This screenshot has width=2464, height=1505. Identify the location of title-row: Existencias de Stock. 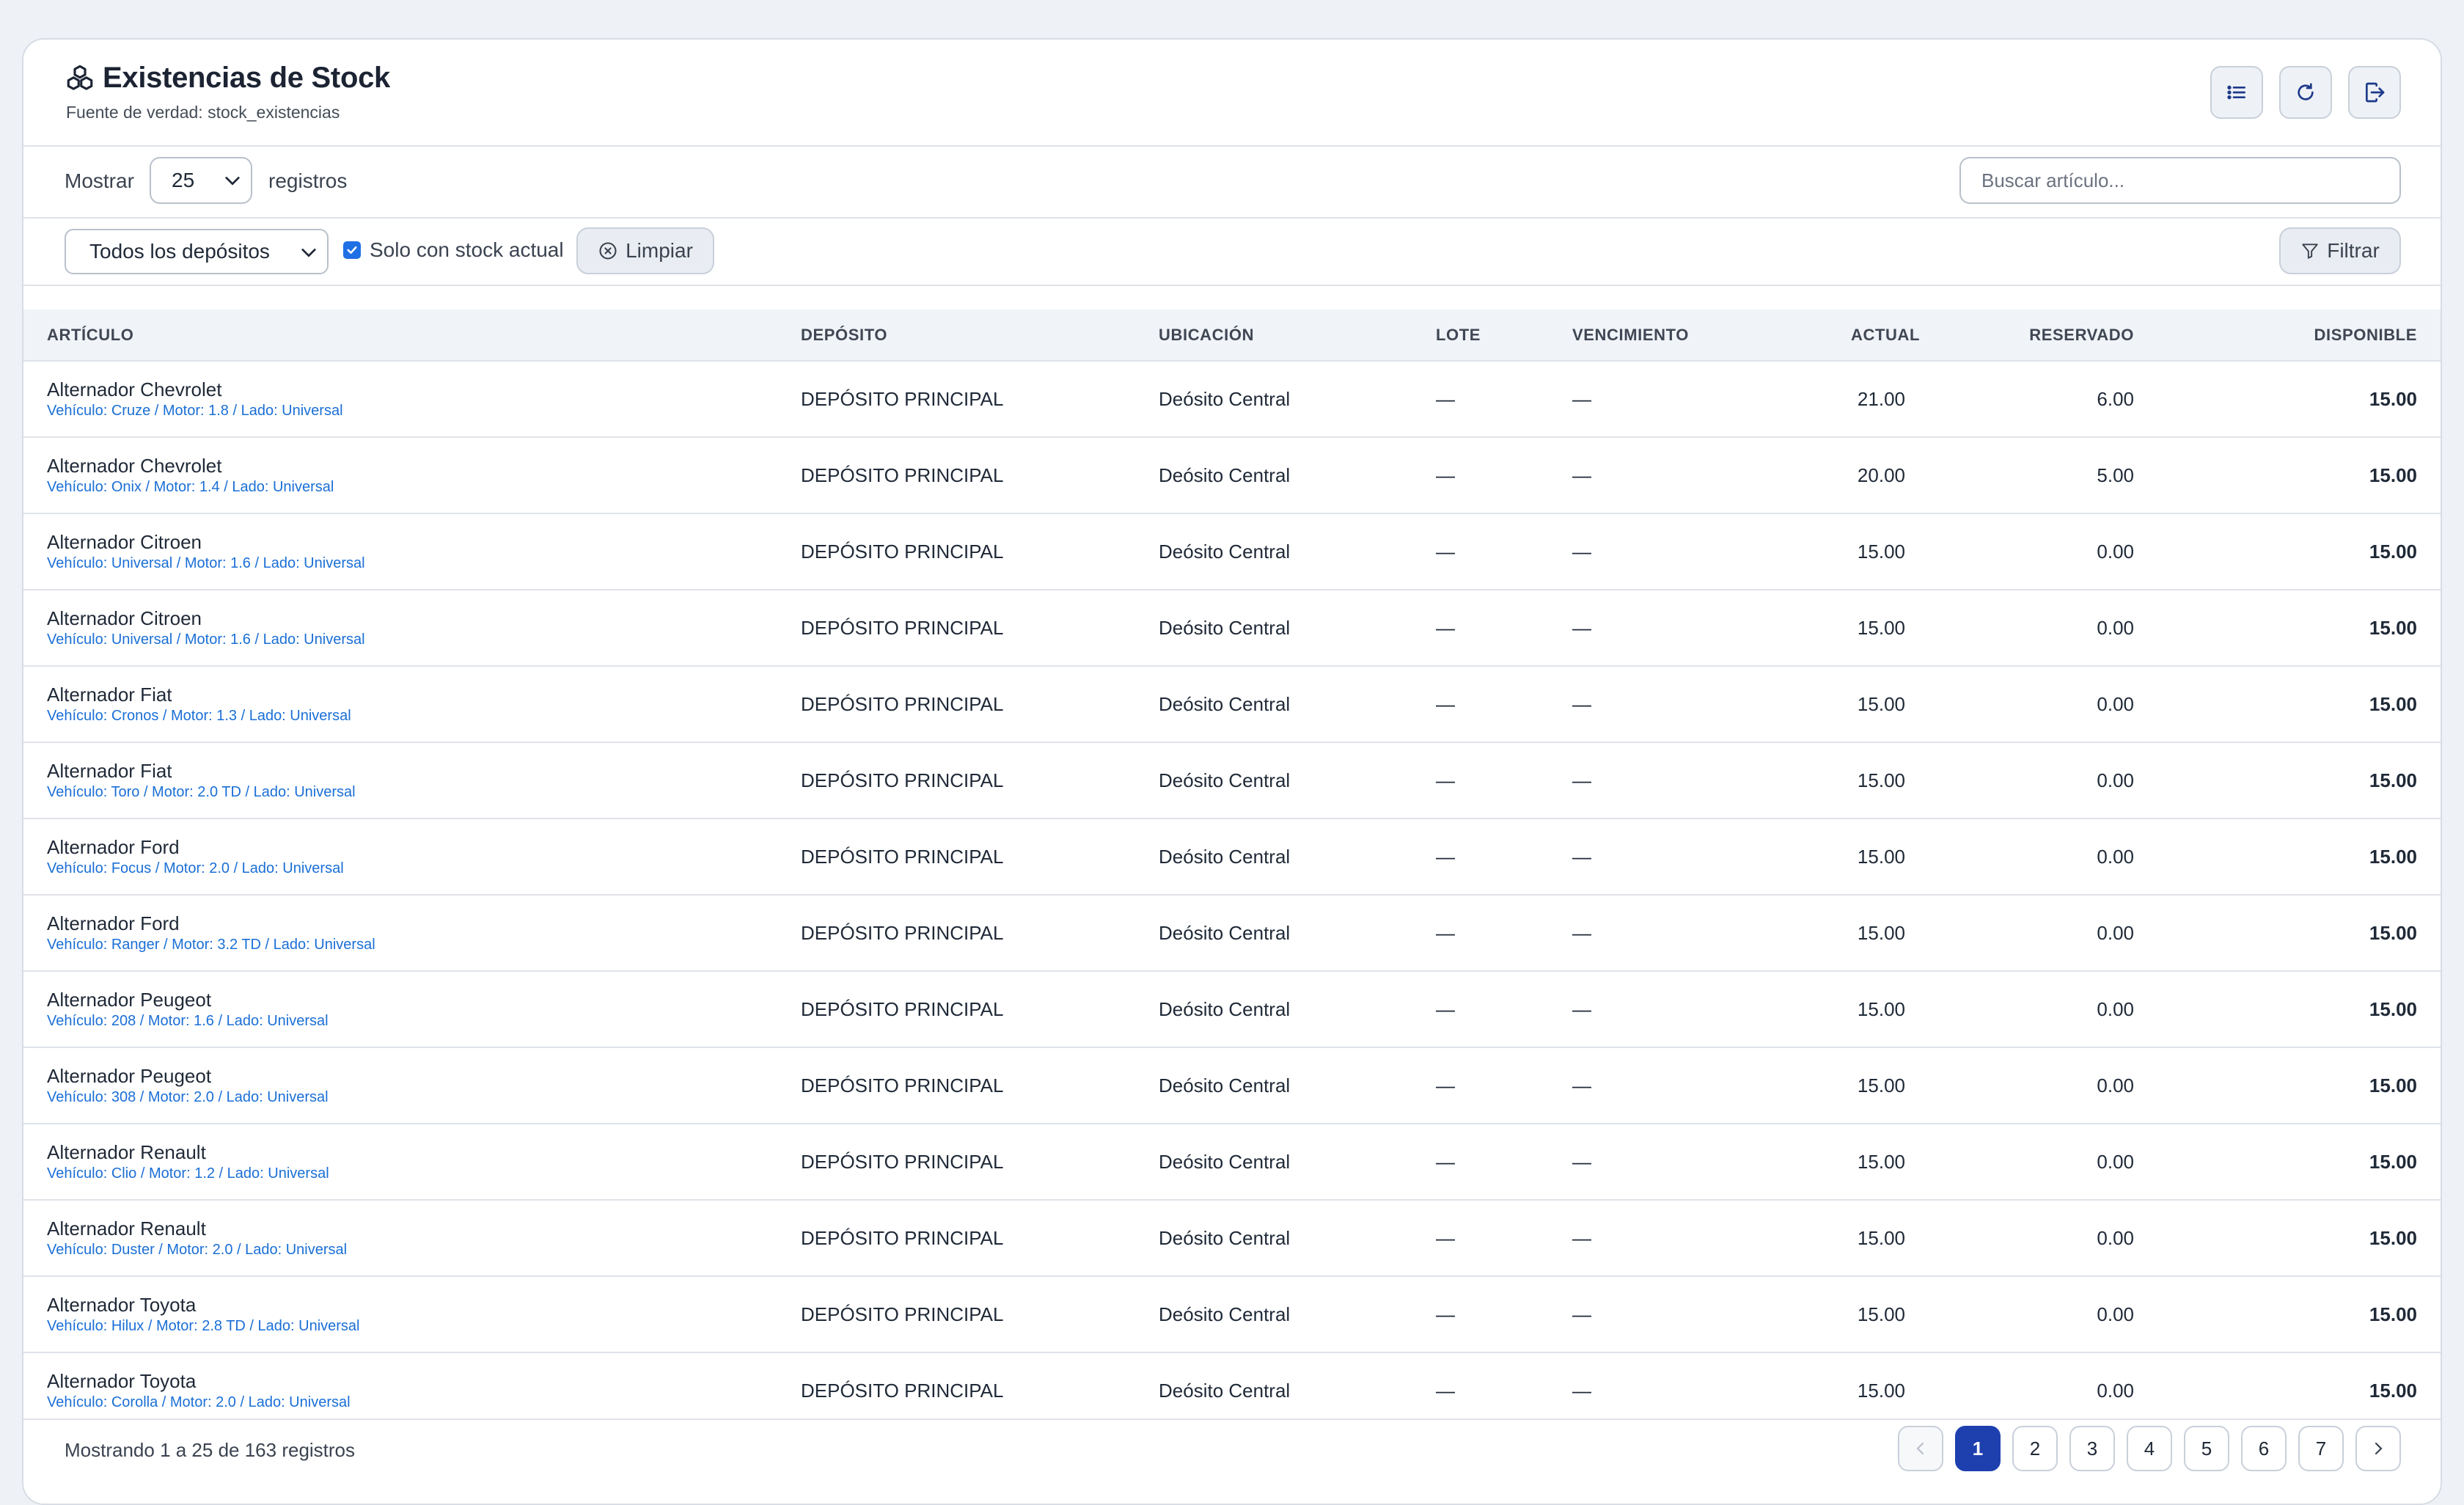
(227, 78).